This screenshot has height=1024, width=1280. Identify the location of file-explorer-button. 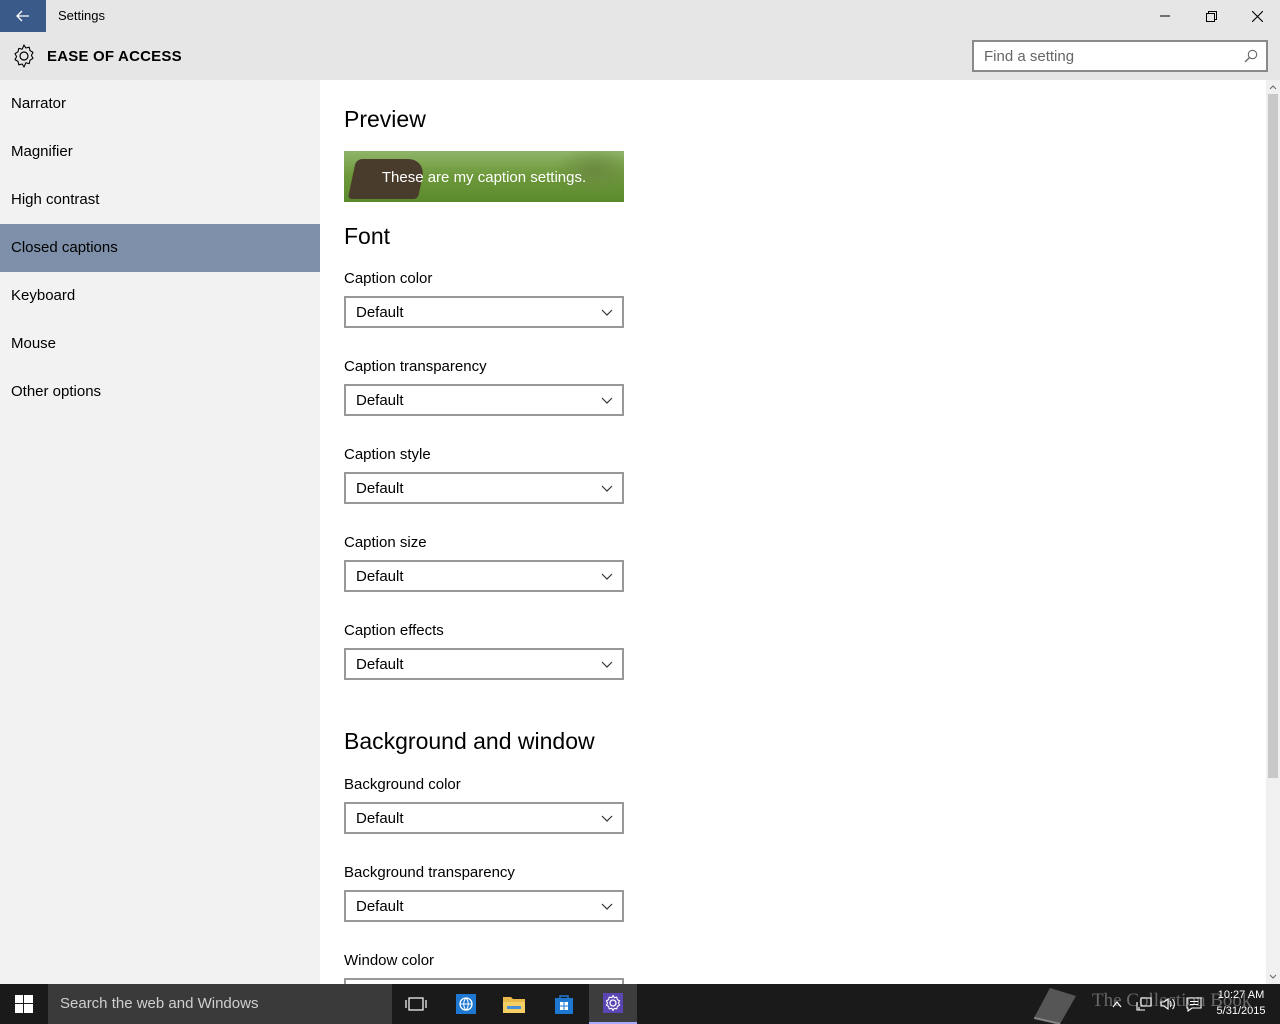
(514, 1004).